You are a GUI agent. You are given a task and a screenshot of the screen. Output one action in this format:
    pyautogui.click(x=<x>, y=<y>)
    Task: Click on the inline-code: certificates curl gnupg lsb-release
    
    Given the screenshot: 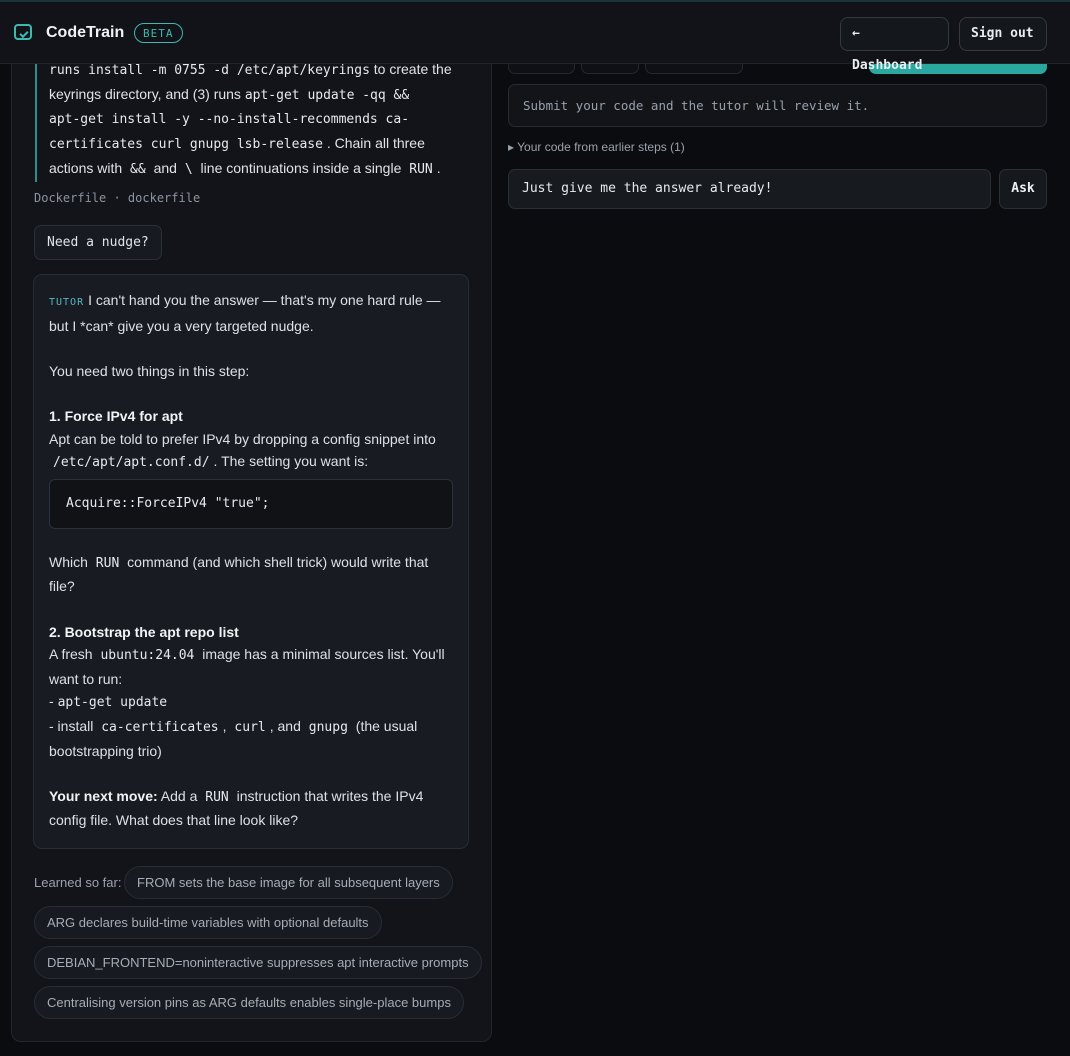 What is the action you would take?
    pyautogui.click(x=186, y=145)
    